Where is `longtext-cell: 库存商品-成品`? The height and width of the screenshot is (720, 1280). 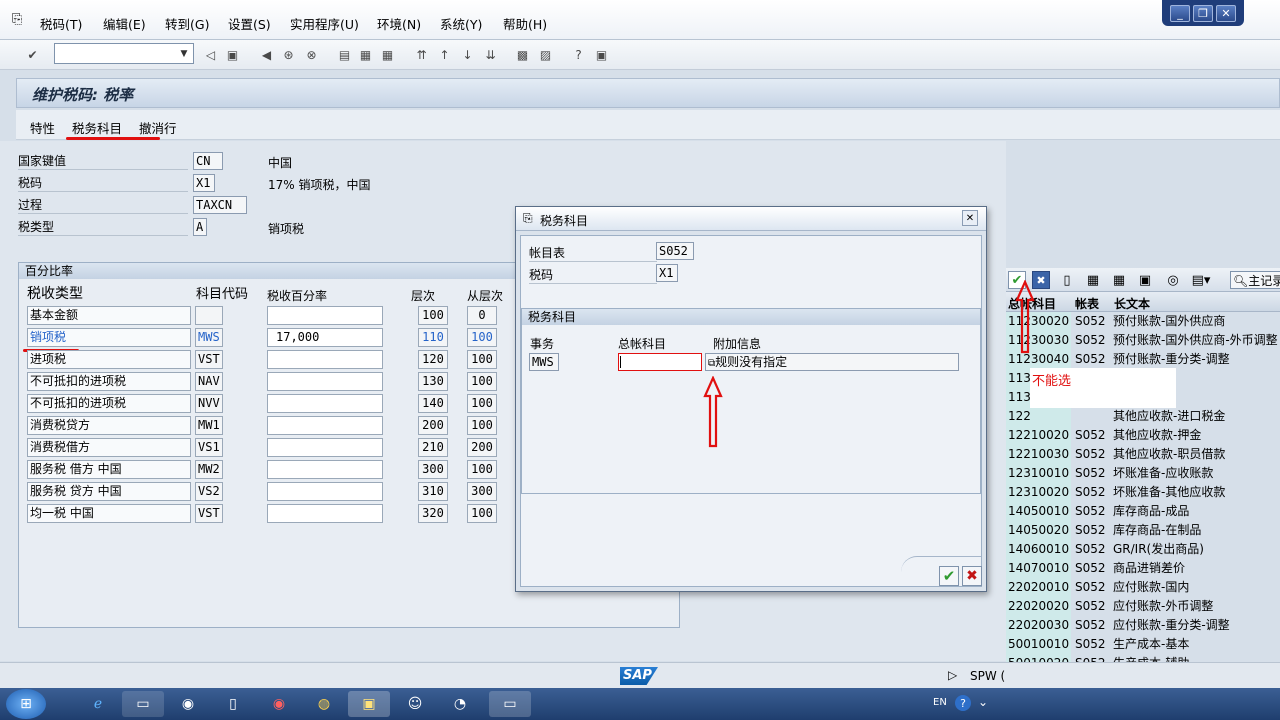
longtext-cell: 库存商品-成品 is located at coordinates (1151, 511).